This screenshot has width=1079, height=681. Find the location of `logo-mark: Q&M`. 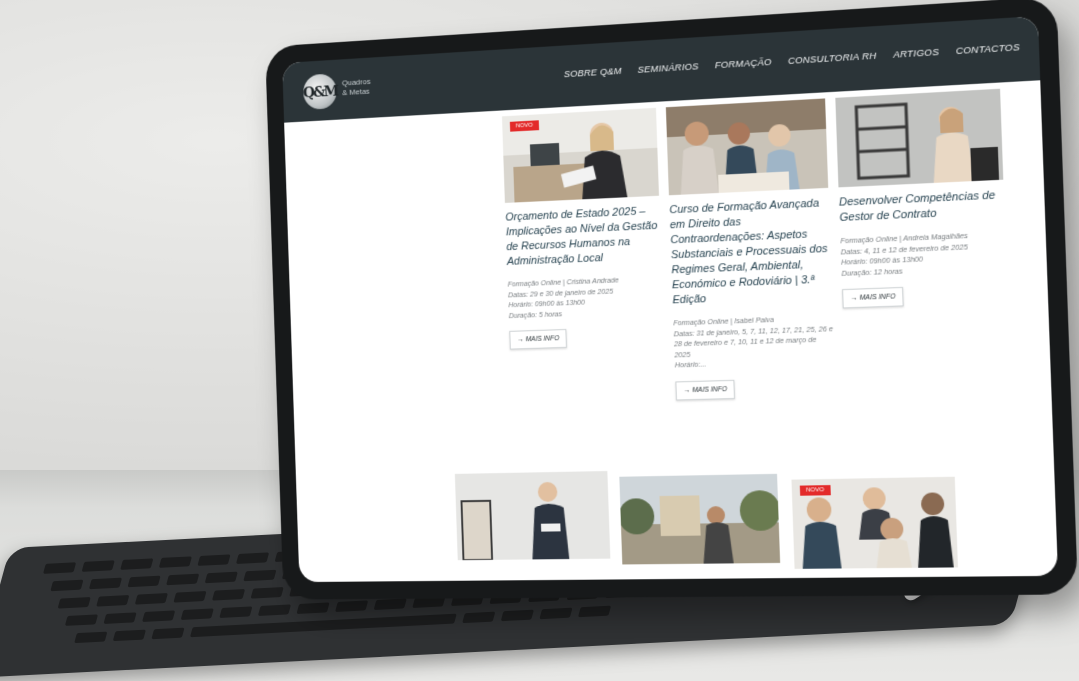

logo-mark: Q&M is located at coordinates (320, 91).